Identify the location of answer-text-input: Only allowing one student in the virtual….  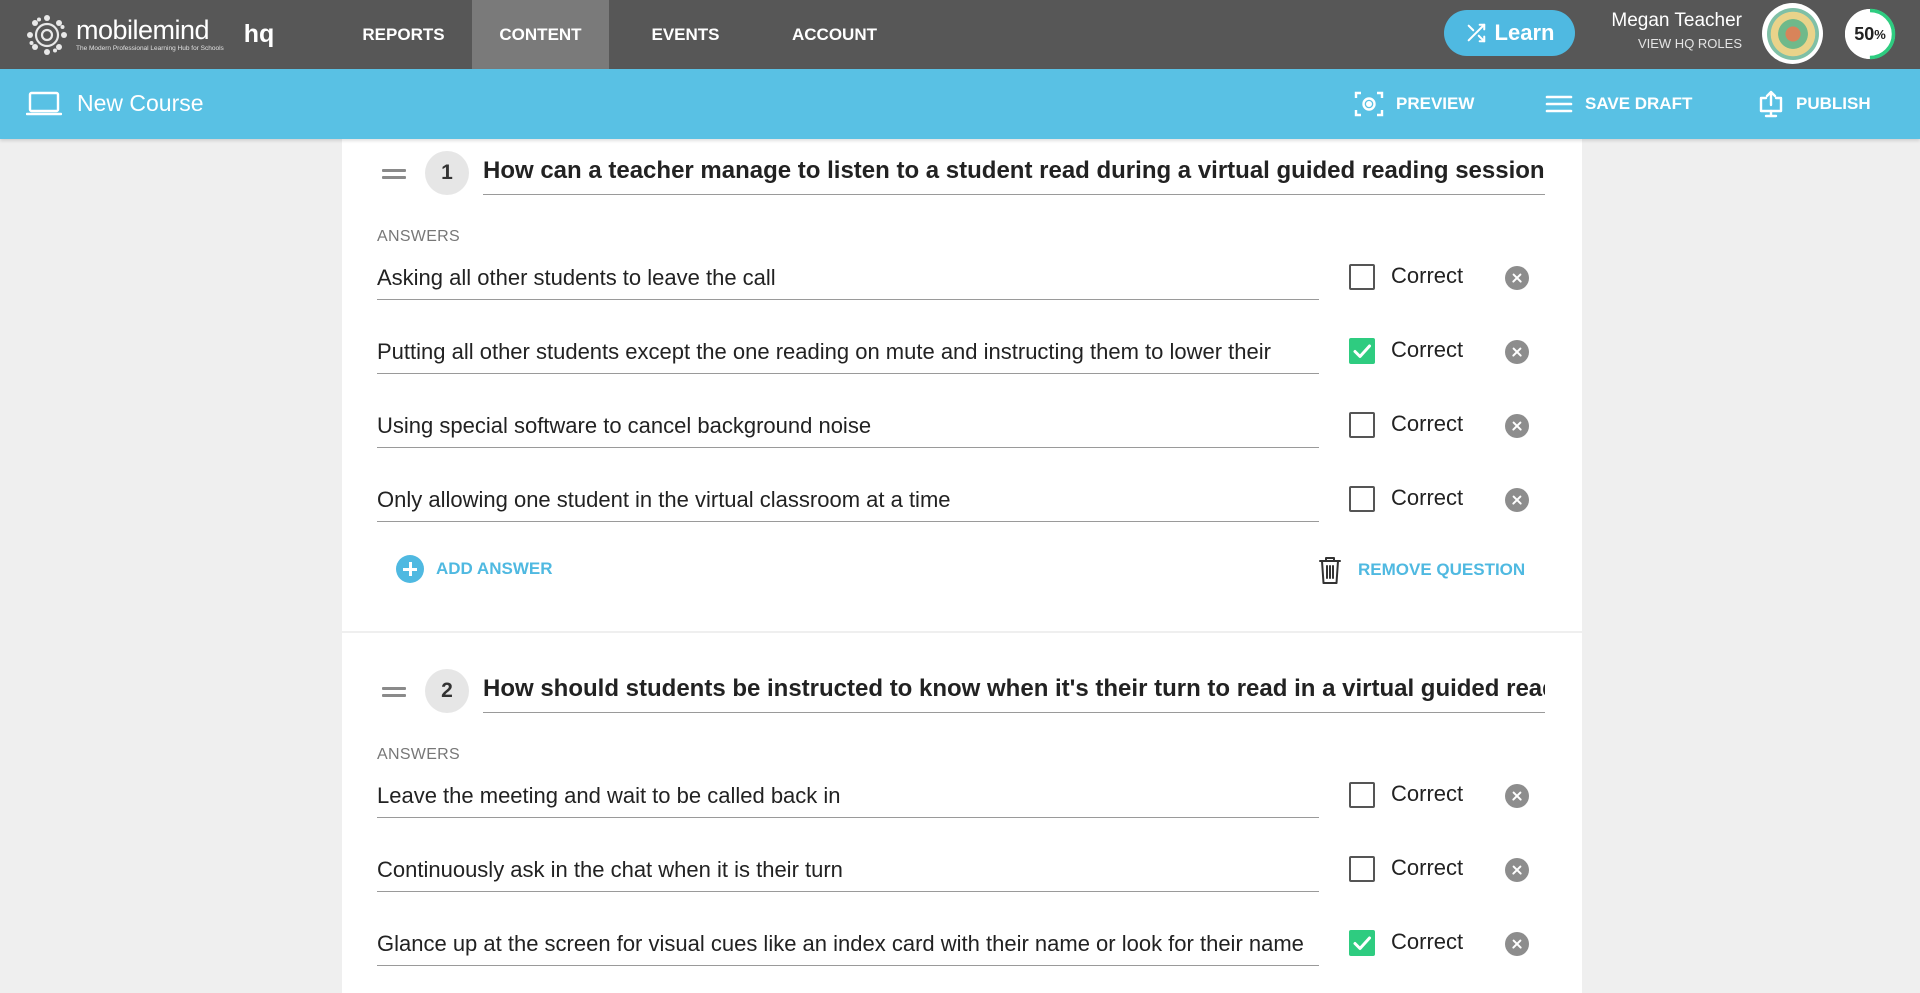
(848, 498).